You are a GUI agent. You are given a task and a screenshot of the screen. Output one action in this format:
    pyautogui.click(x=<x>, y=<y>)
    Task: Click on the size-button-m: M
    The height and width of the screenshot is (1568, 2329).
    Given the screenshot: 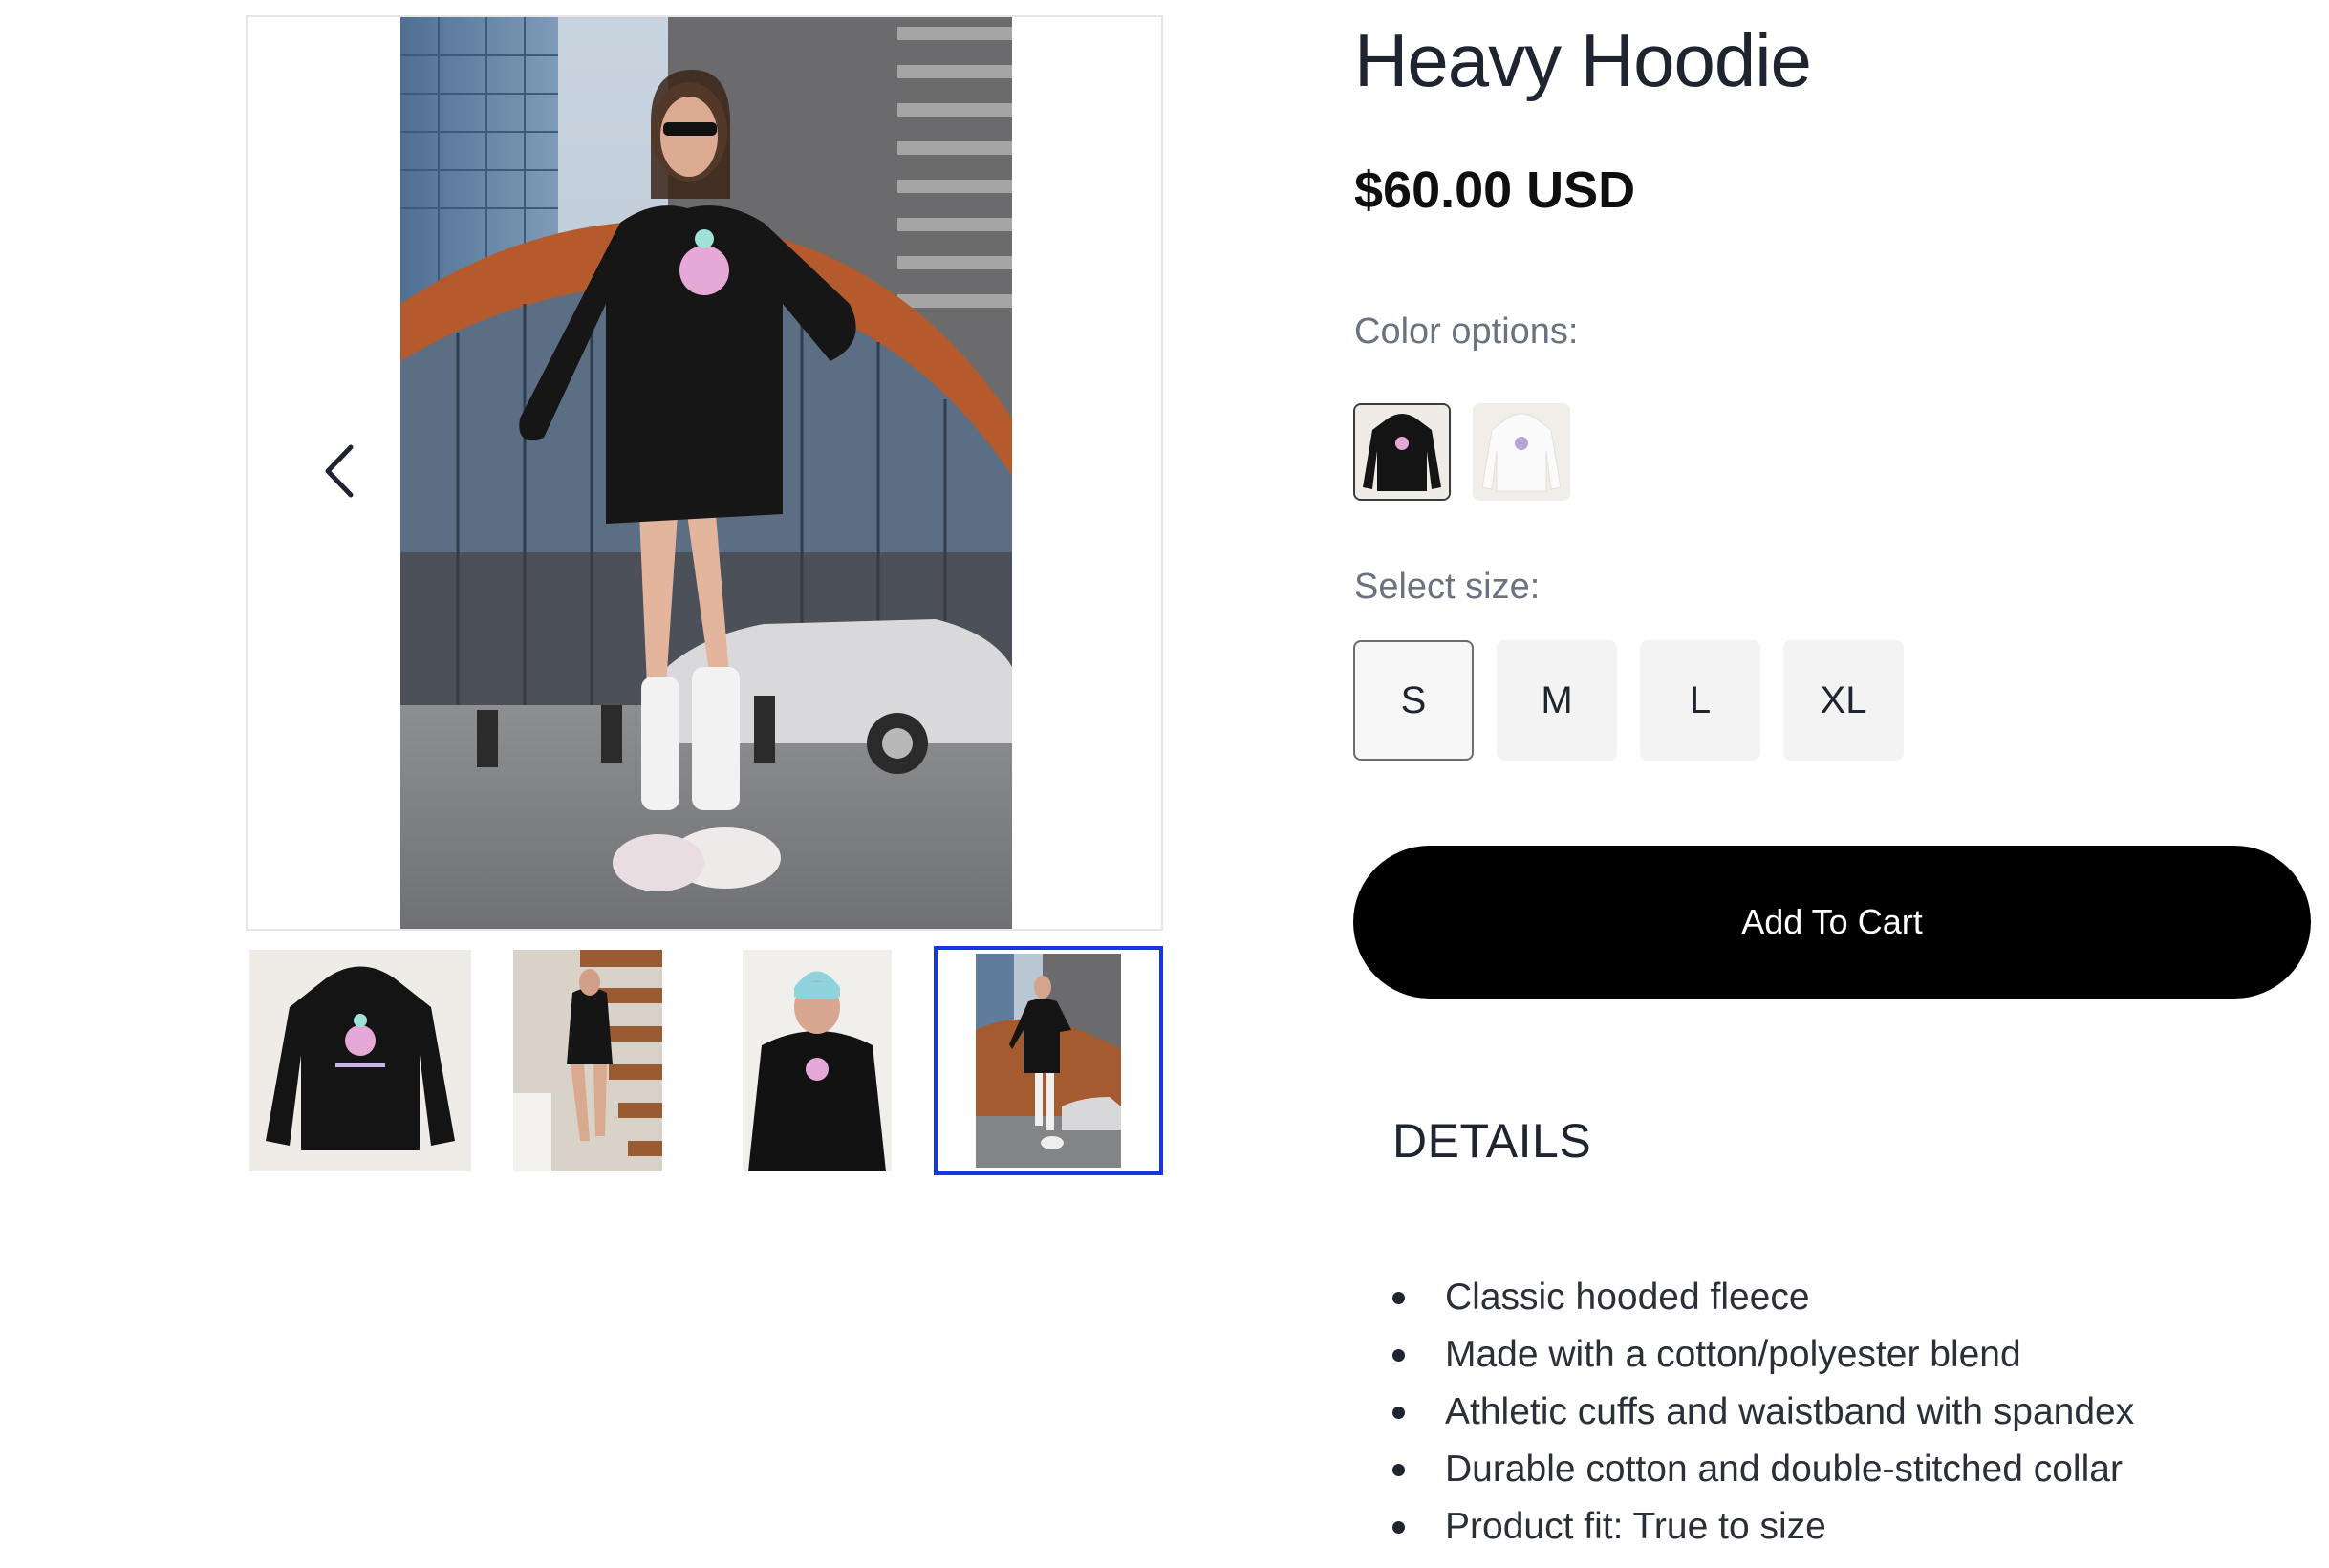 What is the action you would take?
    pyautogui.click(x=1557, y=700)
    